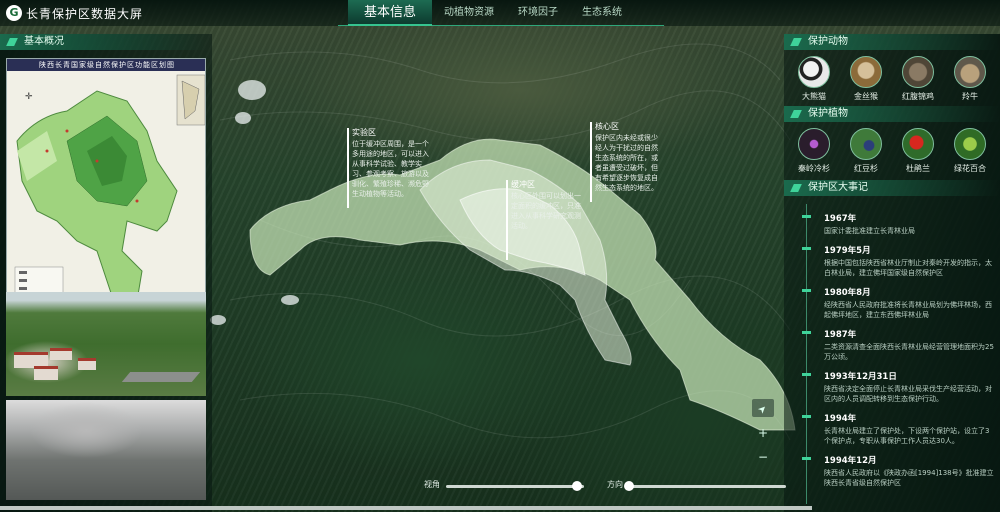  Describe the element at coordinates (918, 96) in the screenshot. I see `species-name: 红腹锦鸡` at that location.